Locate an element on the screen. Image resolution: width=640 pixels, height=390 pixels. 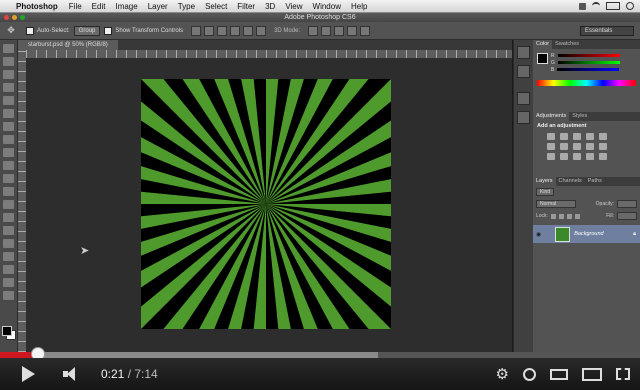
eyedropper-tool-icon is located at coordinates (8, 113).